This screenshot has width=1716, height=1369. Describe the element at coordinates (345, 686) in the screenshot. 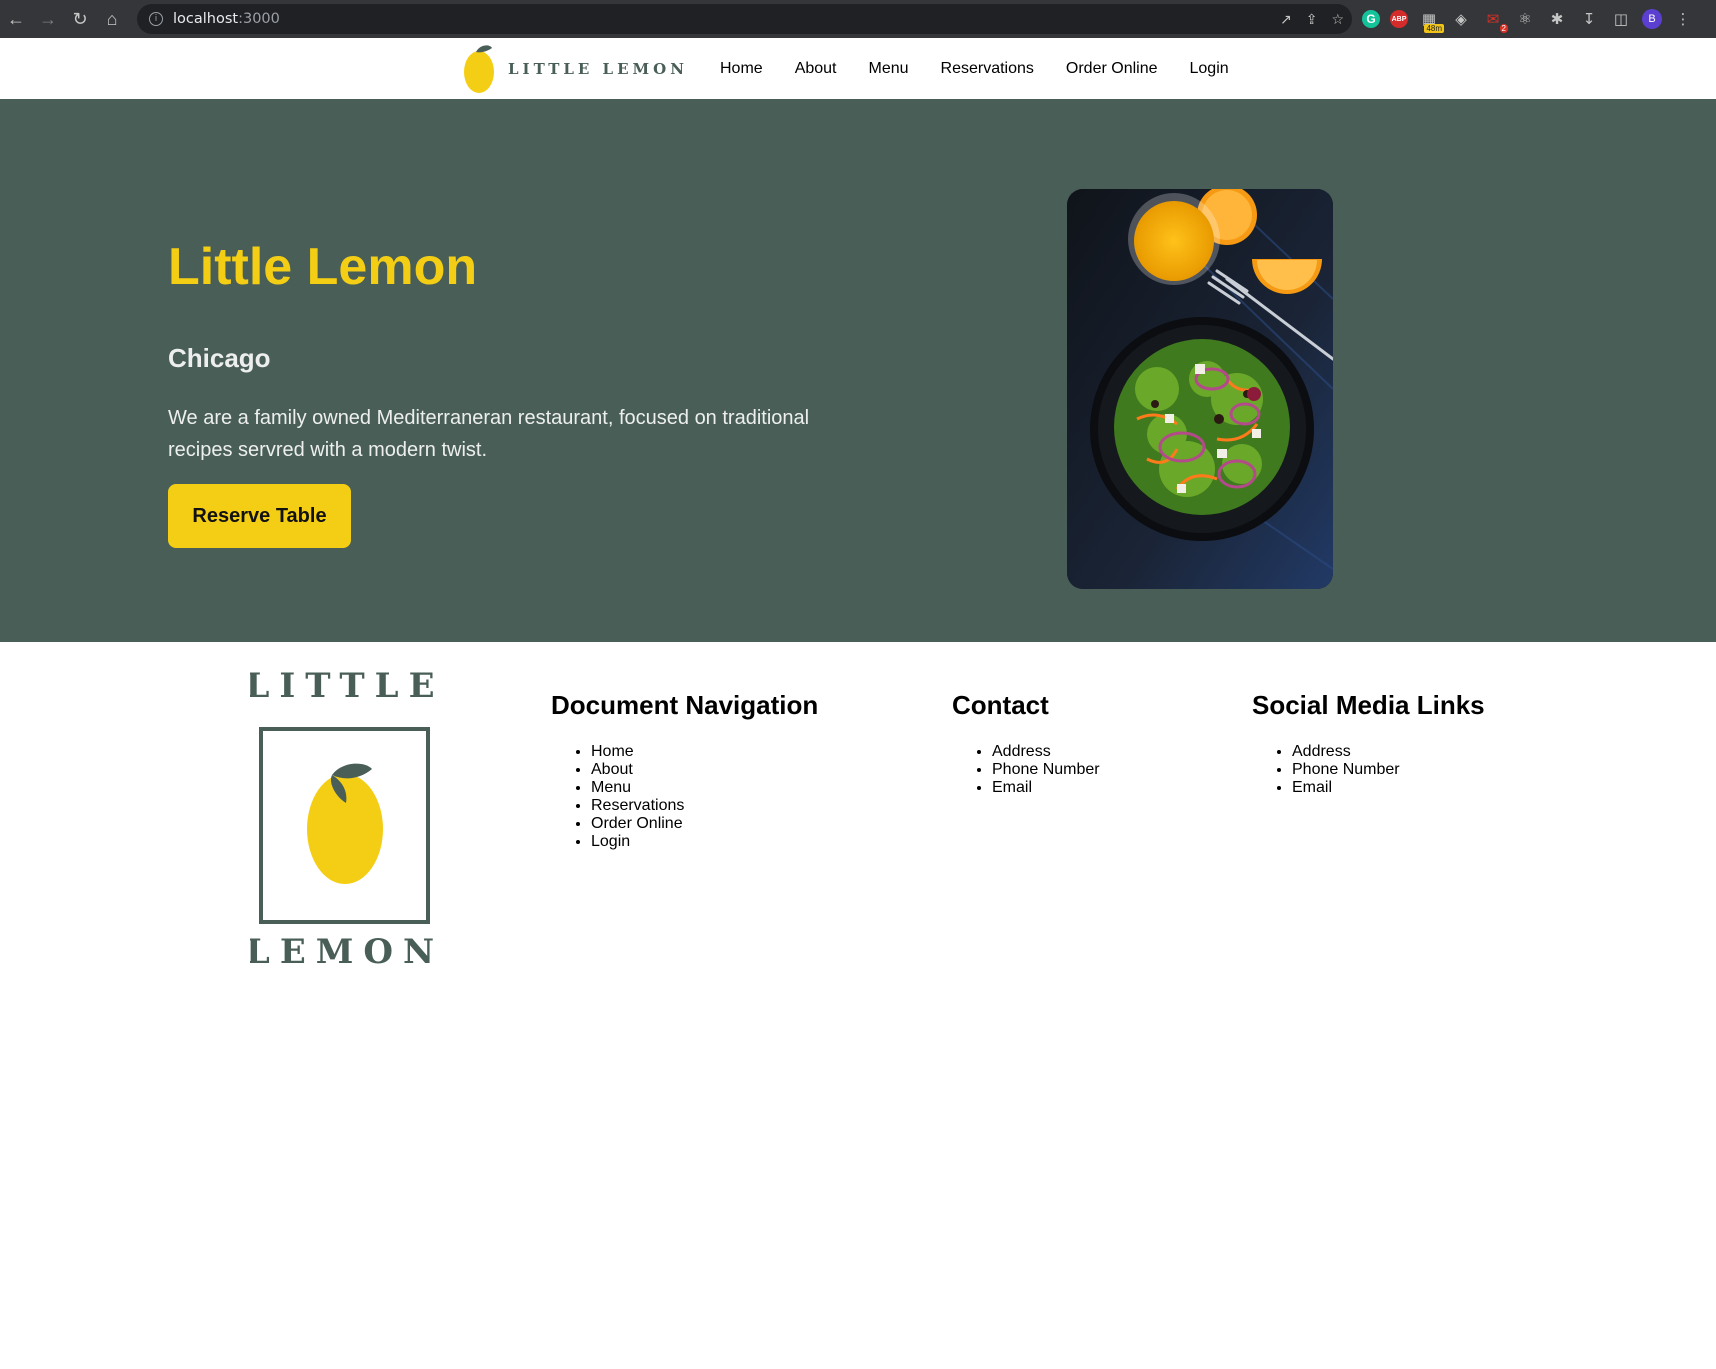

I see `footer-logo-top-text: LITTLE` at that location.